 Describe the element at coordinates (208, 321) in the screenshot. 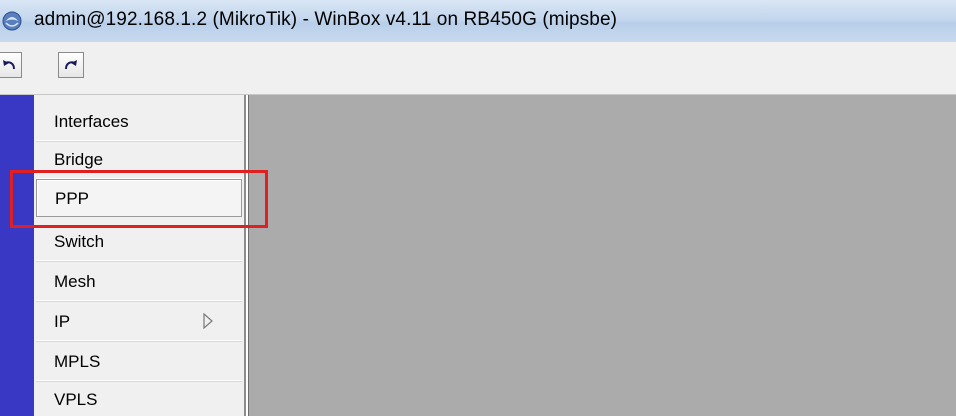

I see `submenu-arrow-icon` at that location.